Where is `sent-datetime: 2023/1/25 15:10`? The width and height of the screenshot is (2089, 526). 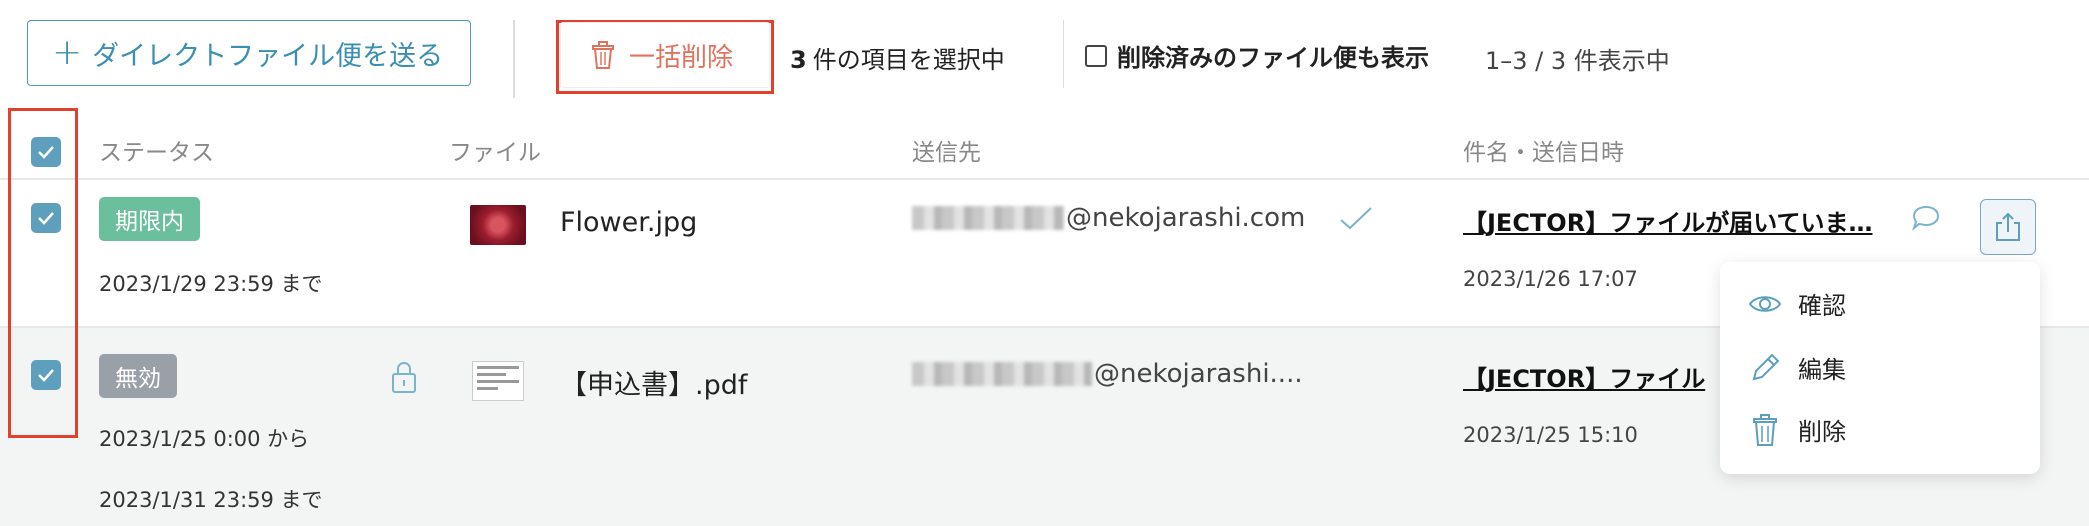 sent-datetime: 2023/1/25 15:10 is located at coordinates (1550, 435).